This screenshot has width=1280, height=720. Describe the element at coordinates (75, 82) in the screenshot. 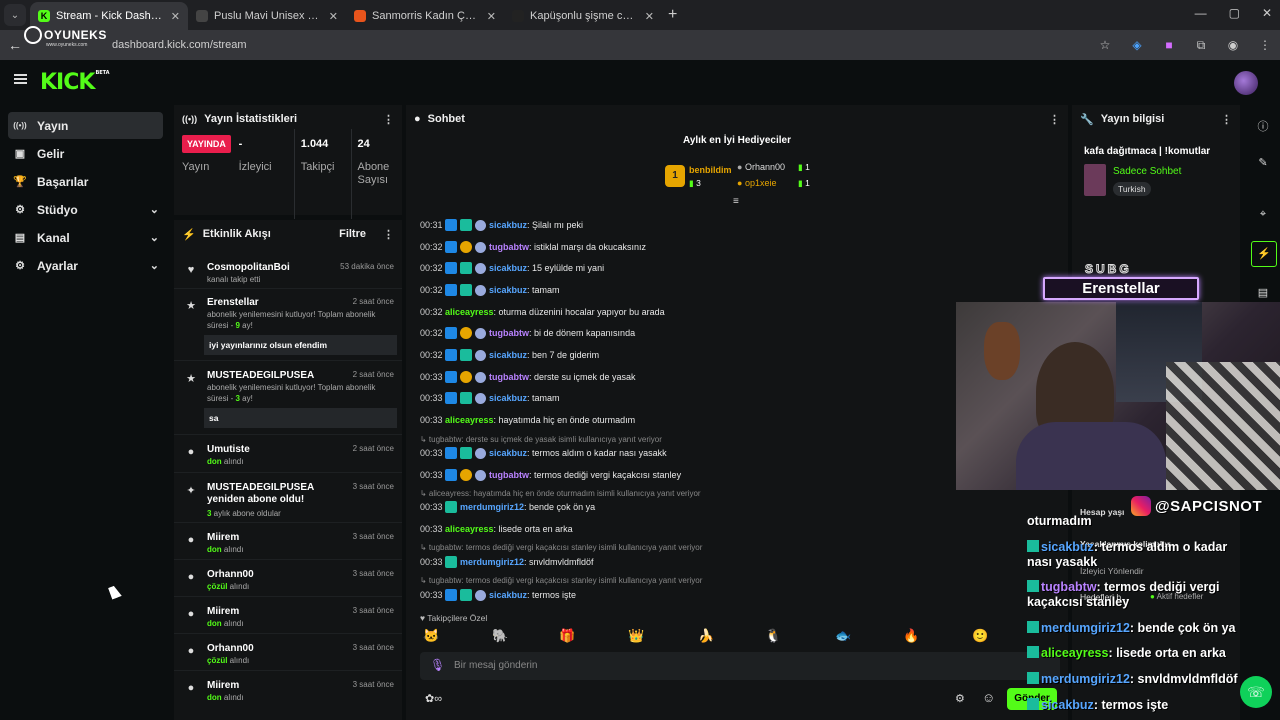

I see `kick-logo: KICKBETA` at that location.